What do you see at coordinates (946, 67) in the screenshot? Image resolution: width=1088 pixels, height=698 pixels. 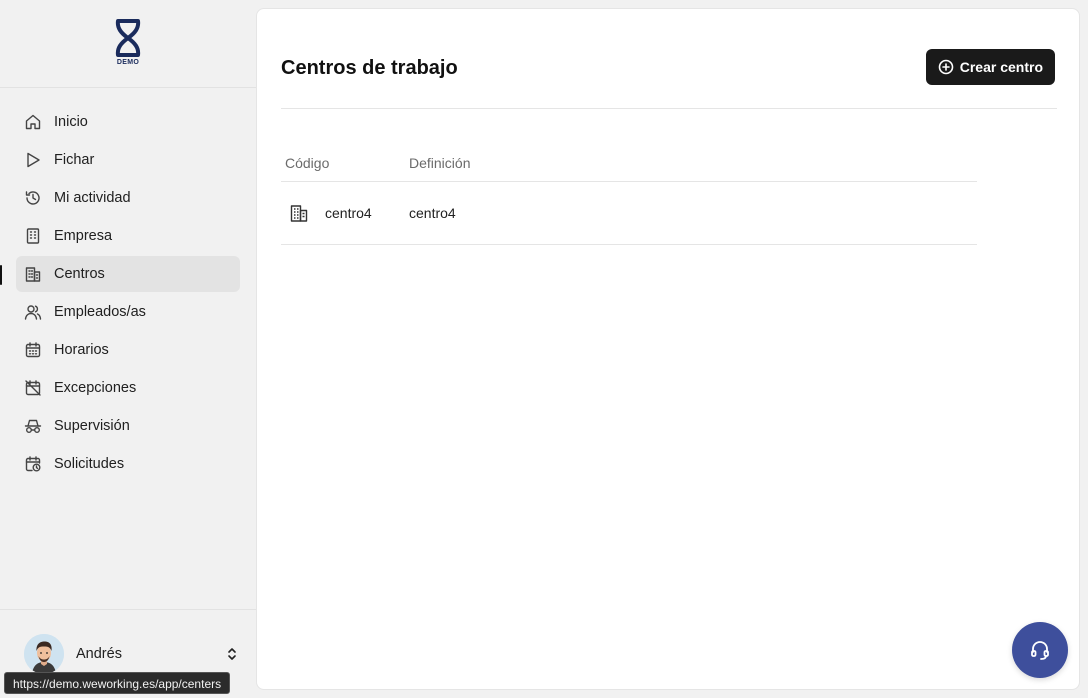 I see `plus-circle-icon` at bounding box center [946, 67].